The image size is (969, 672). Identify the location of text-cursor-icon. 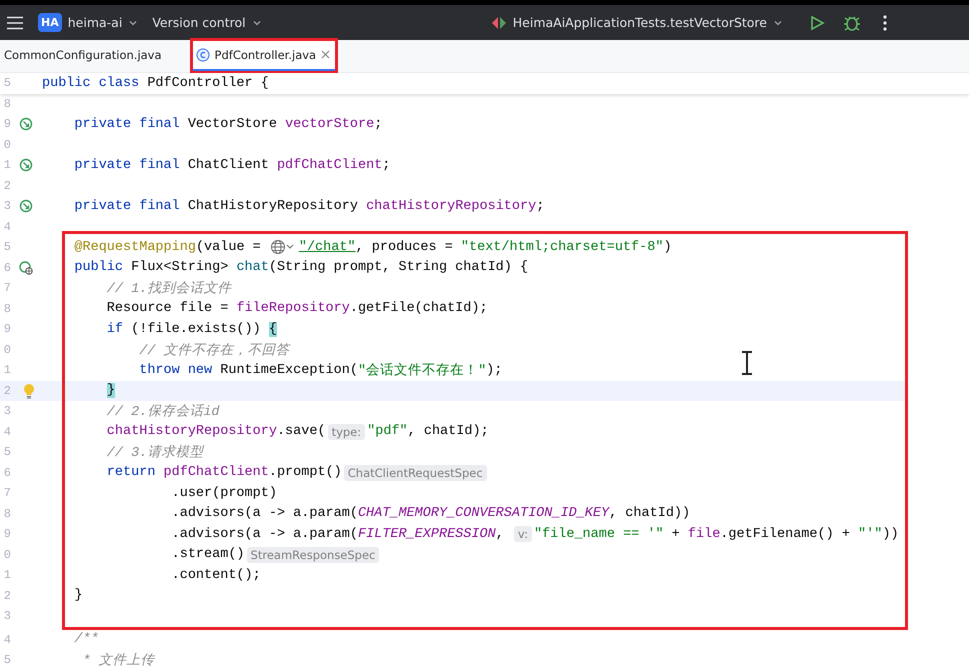
(747, 363).